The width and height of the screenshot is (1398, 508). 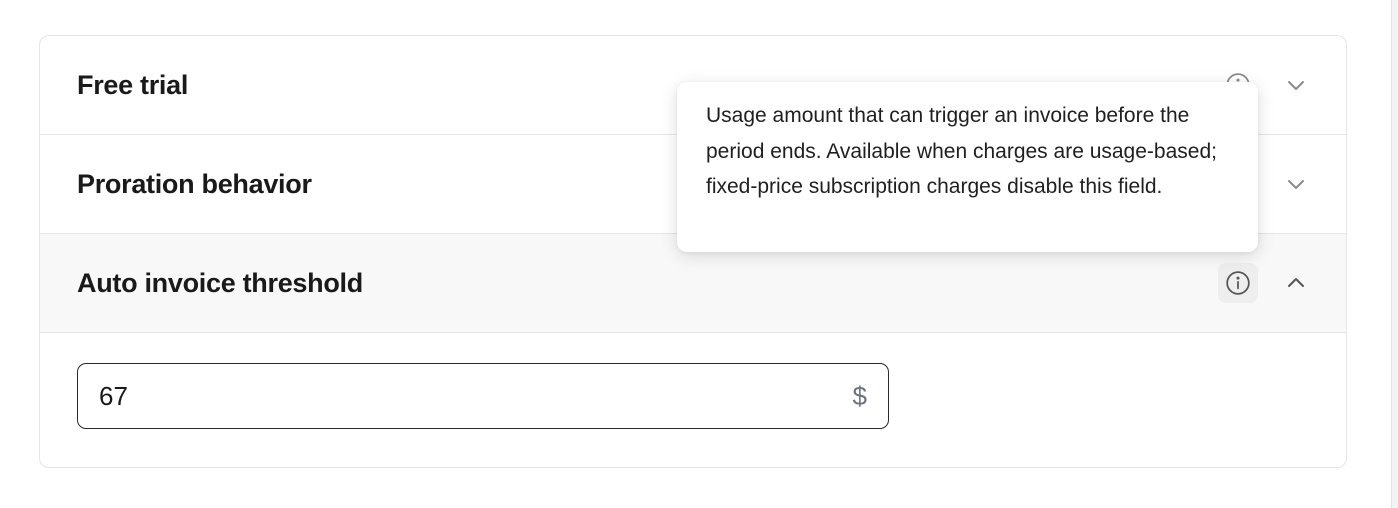 I want to click on section-title: Auto invoice threshold, so click(x=220, y=282).